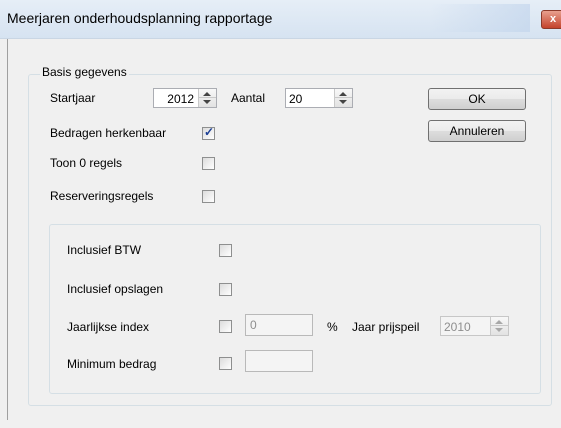  I want to click on group-legend: Basis gegevens, so click(84, 72).